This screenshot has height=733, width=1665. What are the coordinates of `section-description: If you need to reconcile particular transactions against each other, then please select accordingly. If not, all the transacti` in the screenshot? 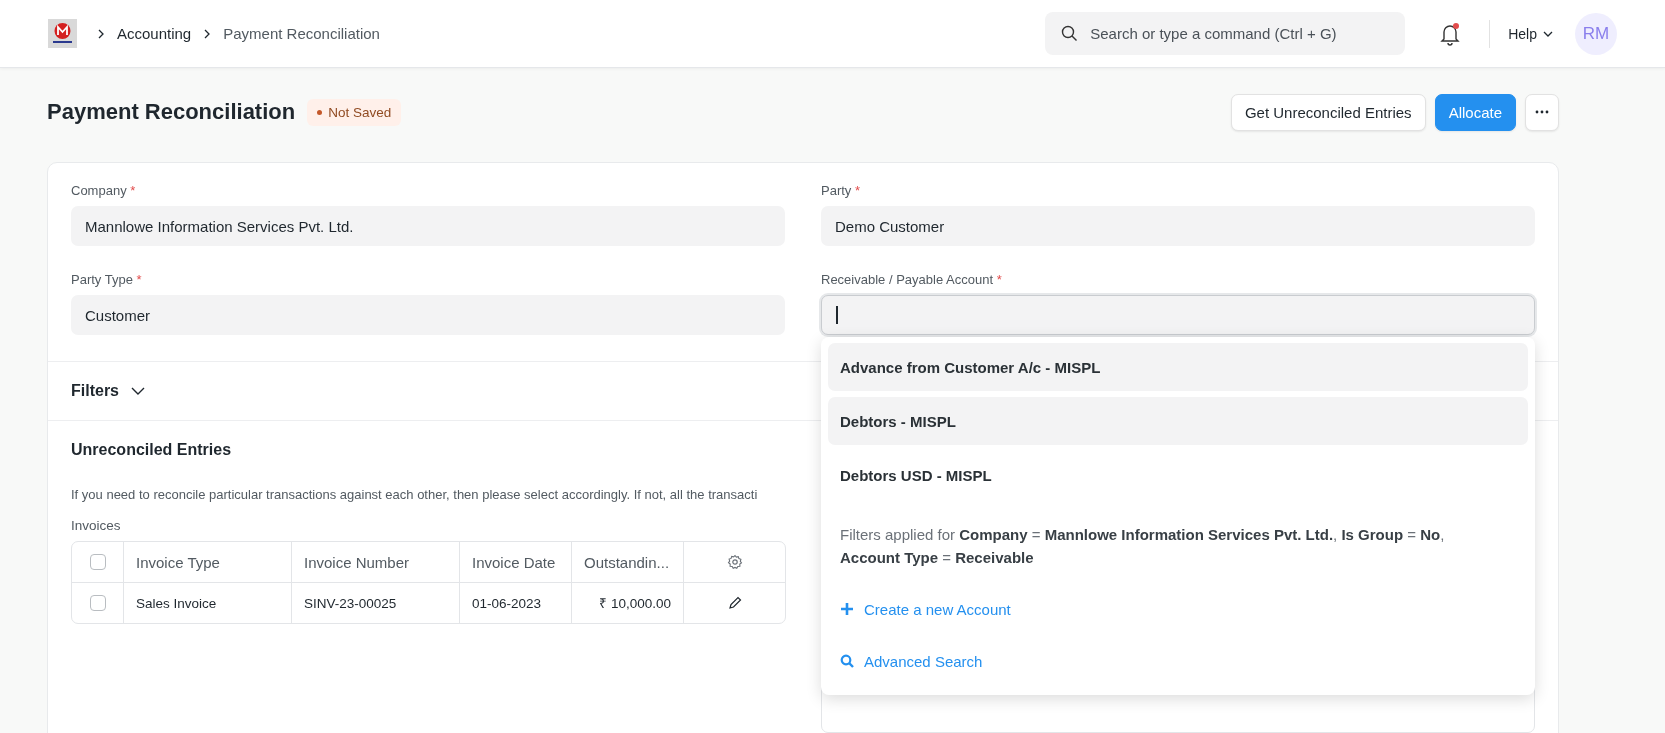 It's located at (415, 494).